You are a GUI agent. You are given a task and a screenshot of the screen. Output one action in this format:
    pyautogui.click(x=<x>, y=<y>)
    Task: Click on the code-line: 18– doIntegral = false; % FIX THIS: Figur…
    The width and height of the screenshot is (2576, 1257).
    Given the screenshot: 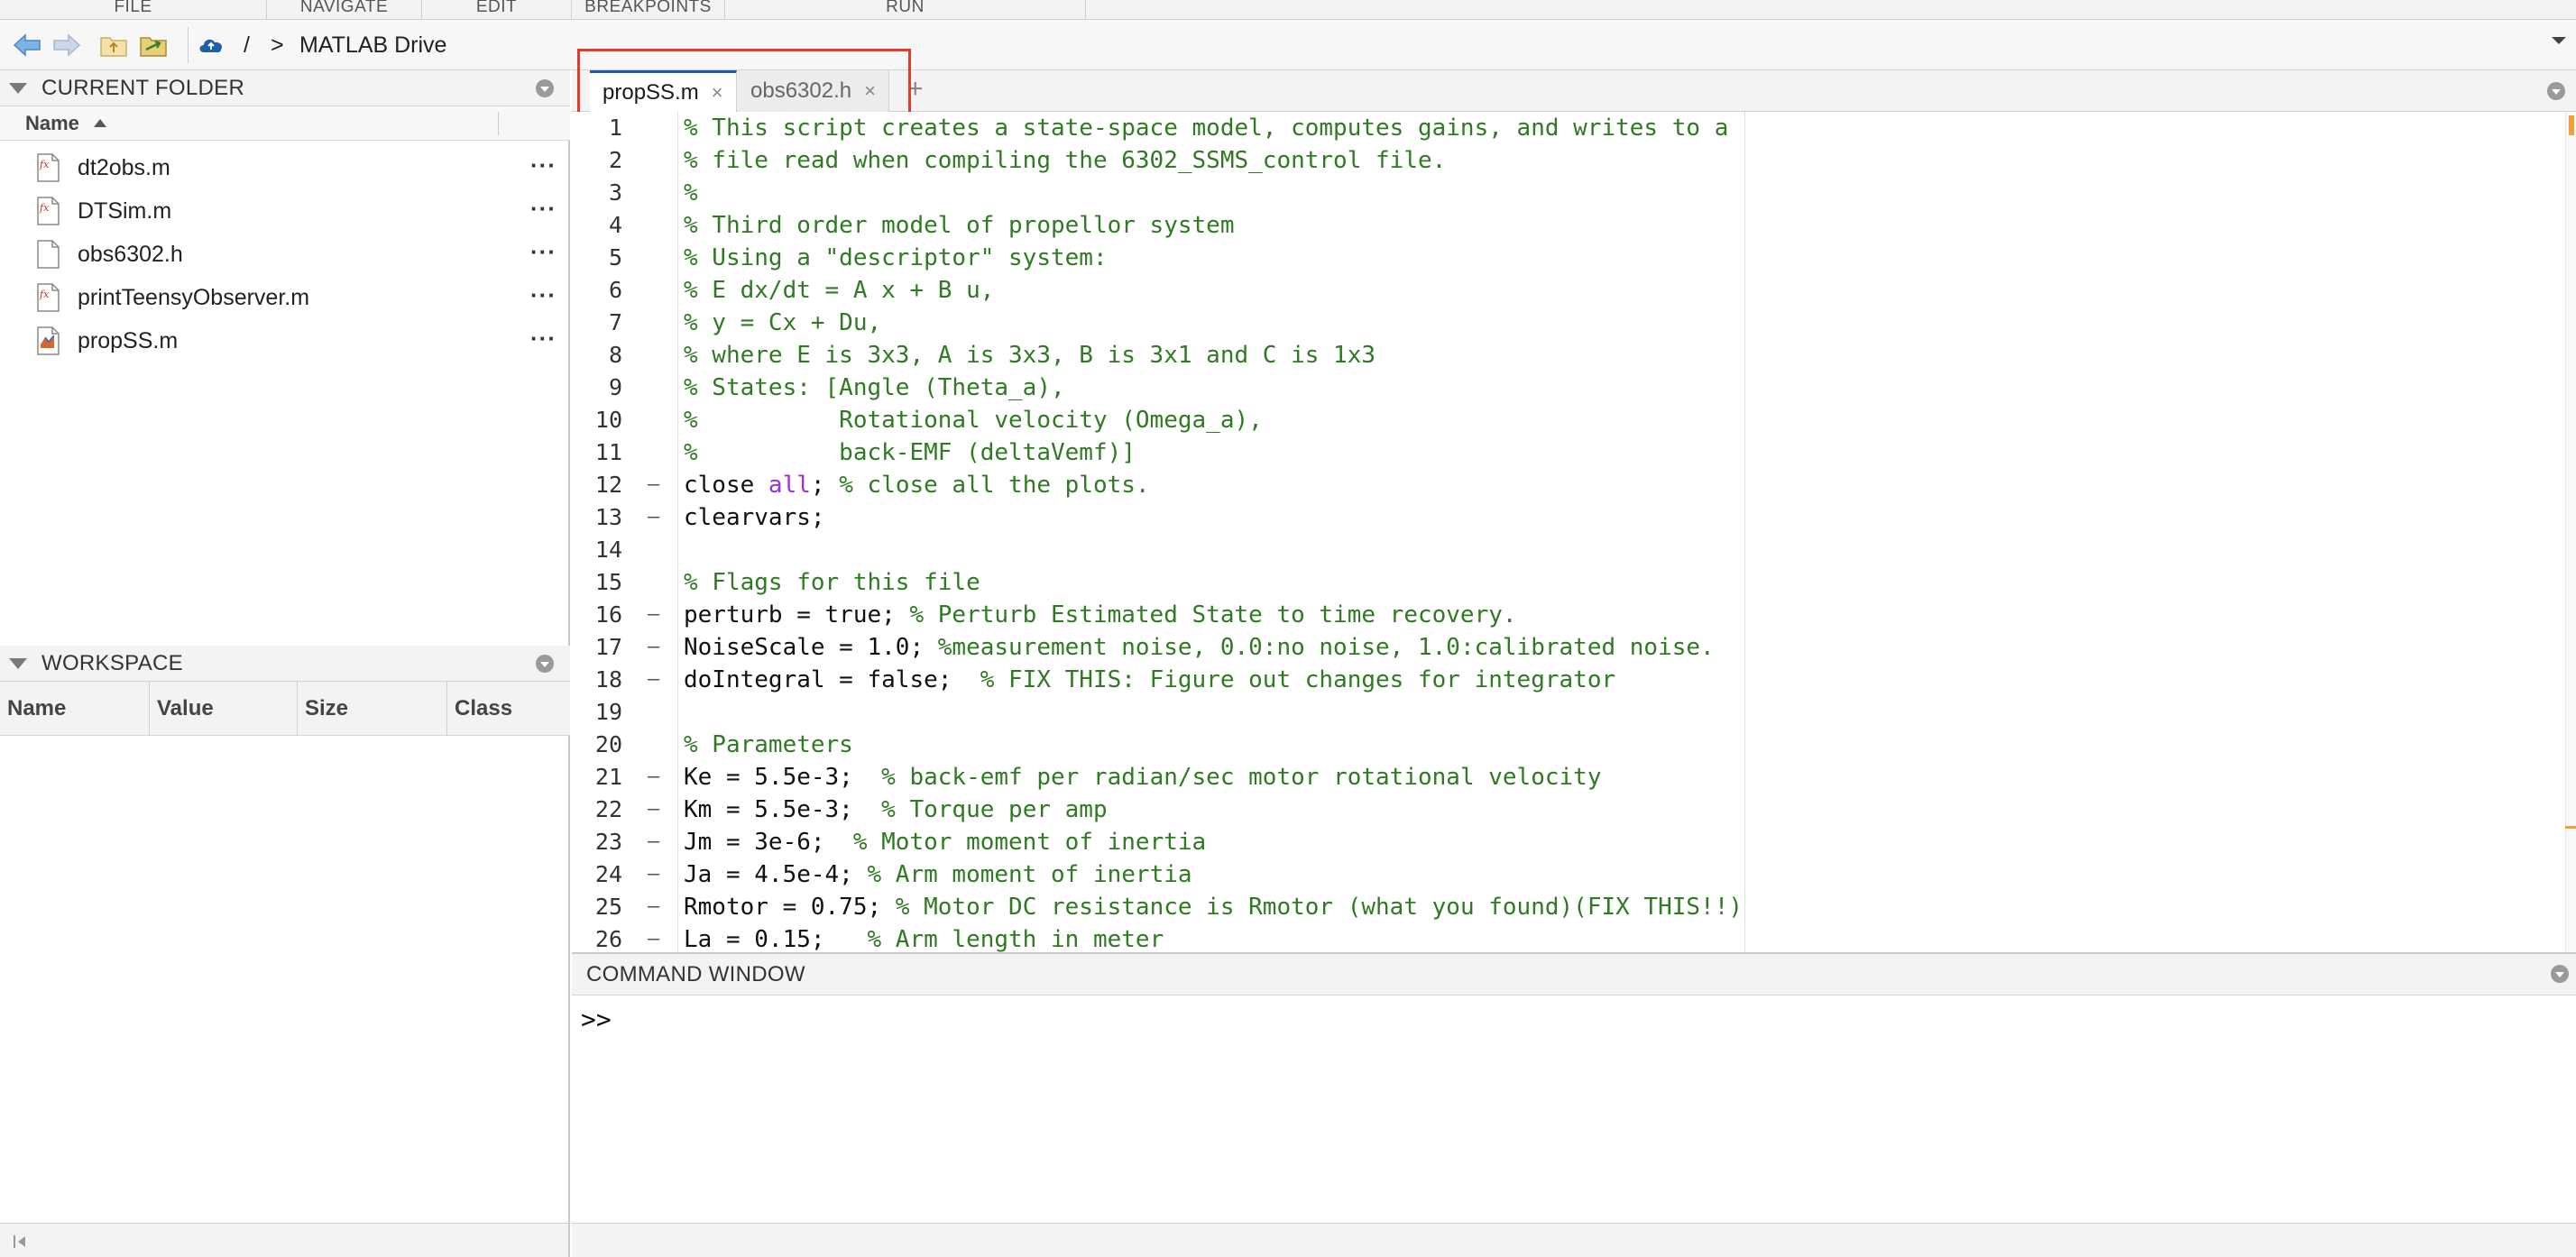 What is the action you would take?
    pyautogui.click(x=1564, y=680)
    